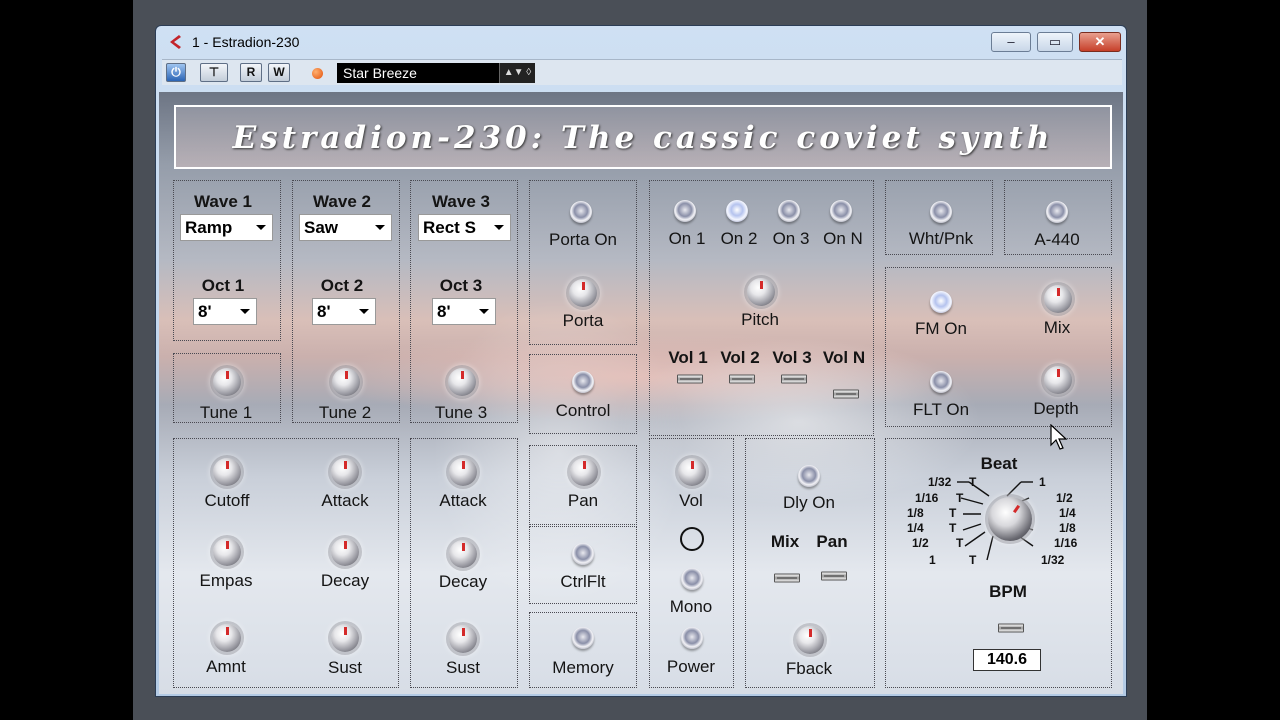 The height and width of the screenshot is (720, 1280). I want to click on decay-label: Decay, so click(345, 580).